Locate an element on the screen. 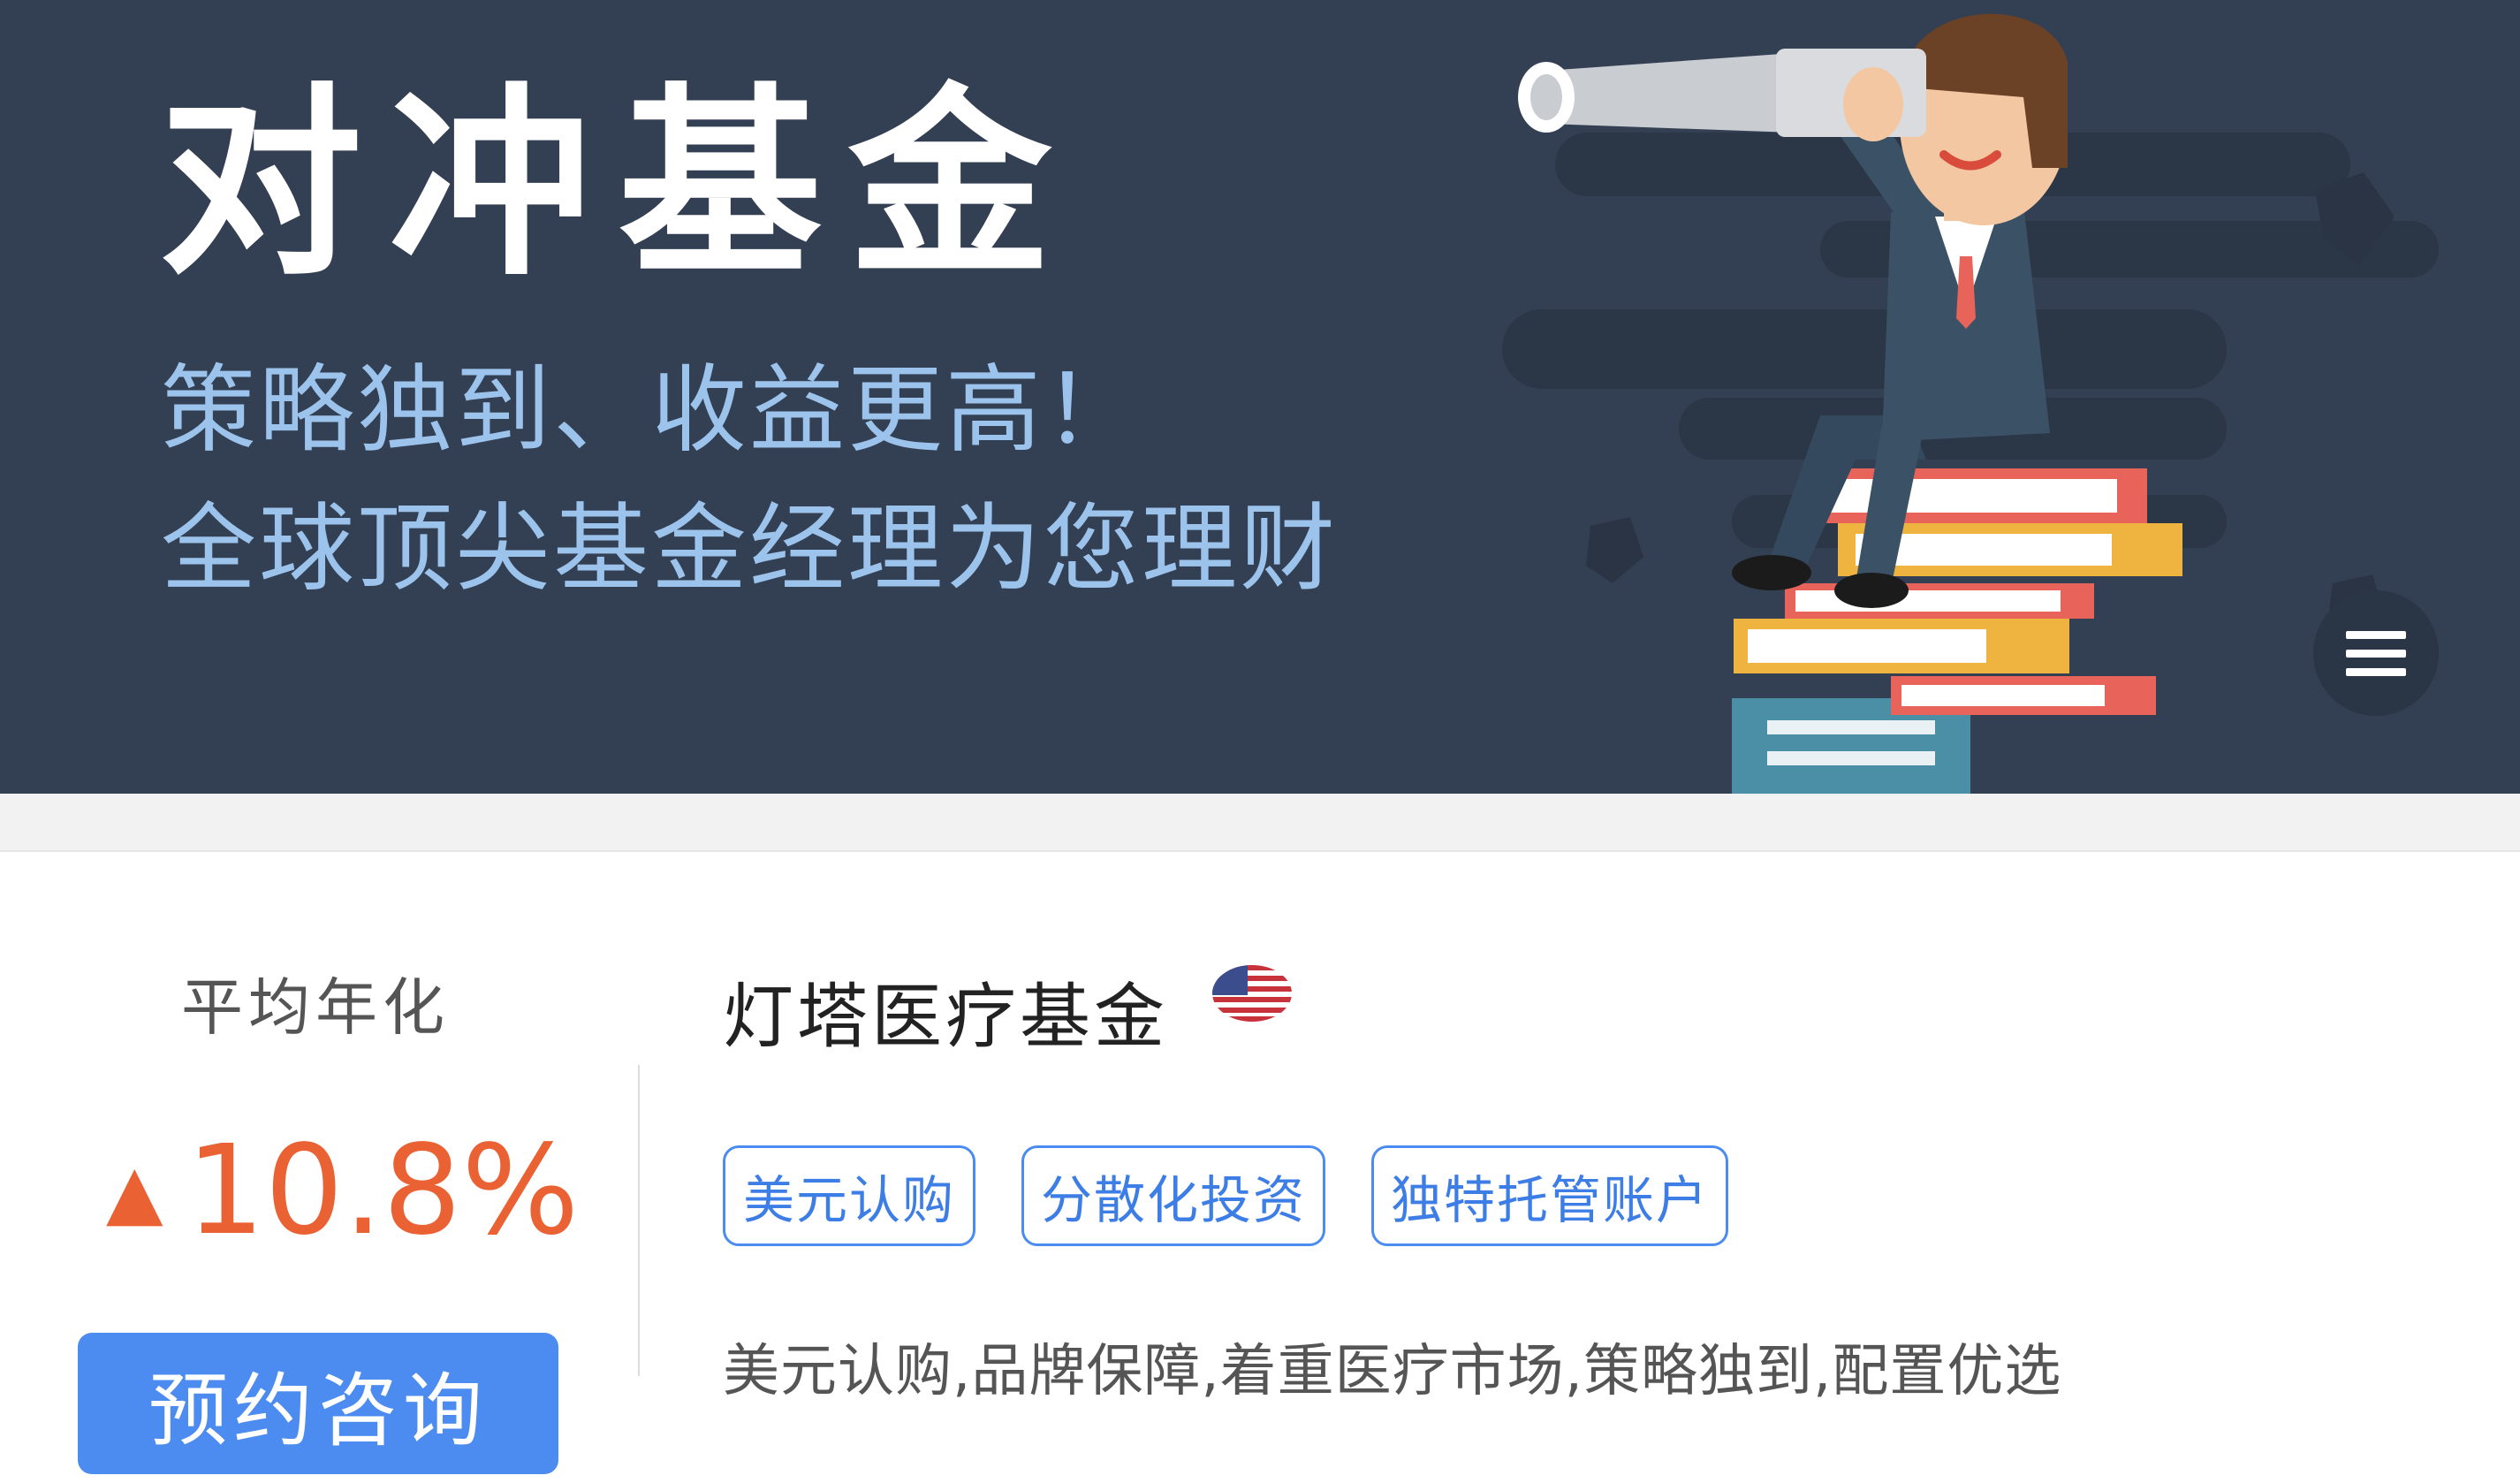 The image size is (2520, 1483). tag-usd-subscription: 美元认购 is located at coordinates (849, 1195).